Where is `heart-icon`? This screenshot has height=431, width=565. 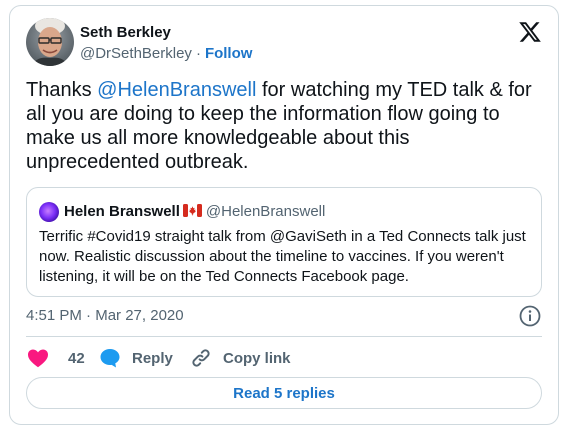
heart-icon is located at coordinates (38, 358).